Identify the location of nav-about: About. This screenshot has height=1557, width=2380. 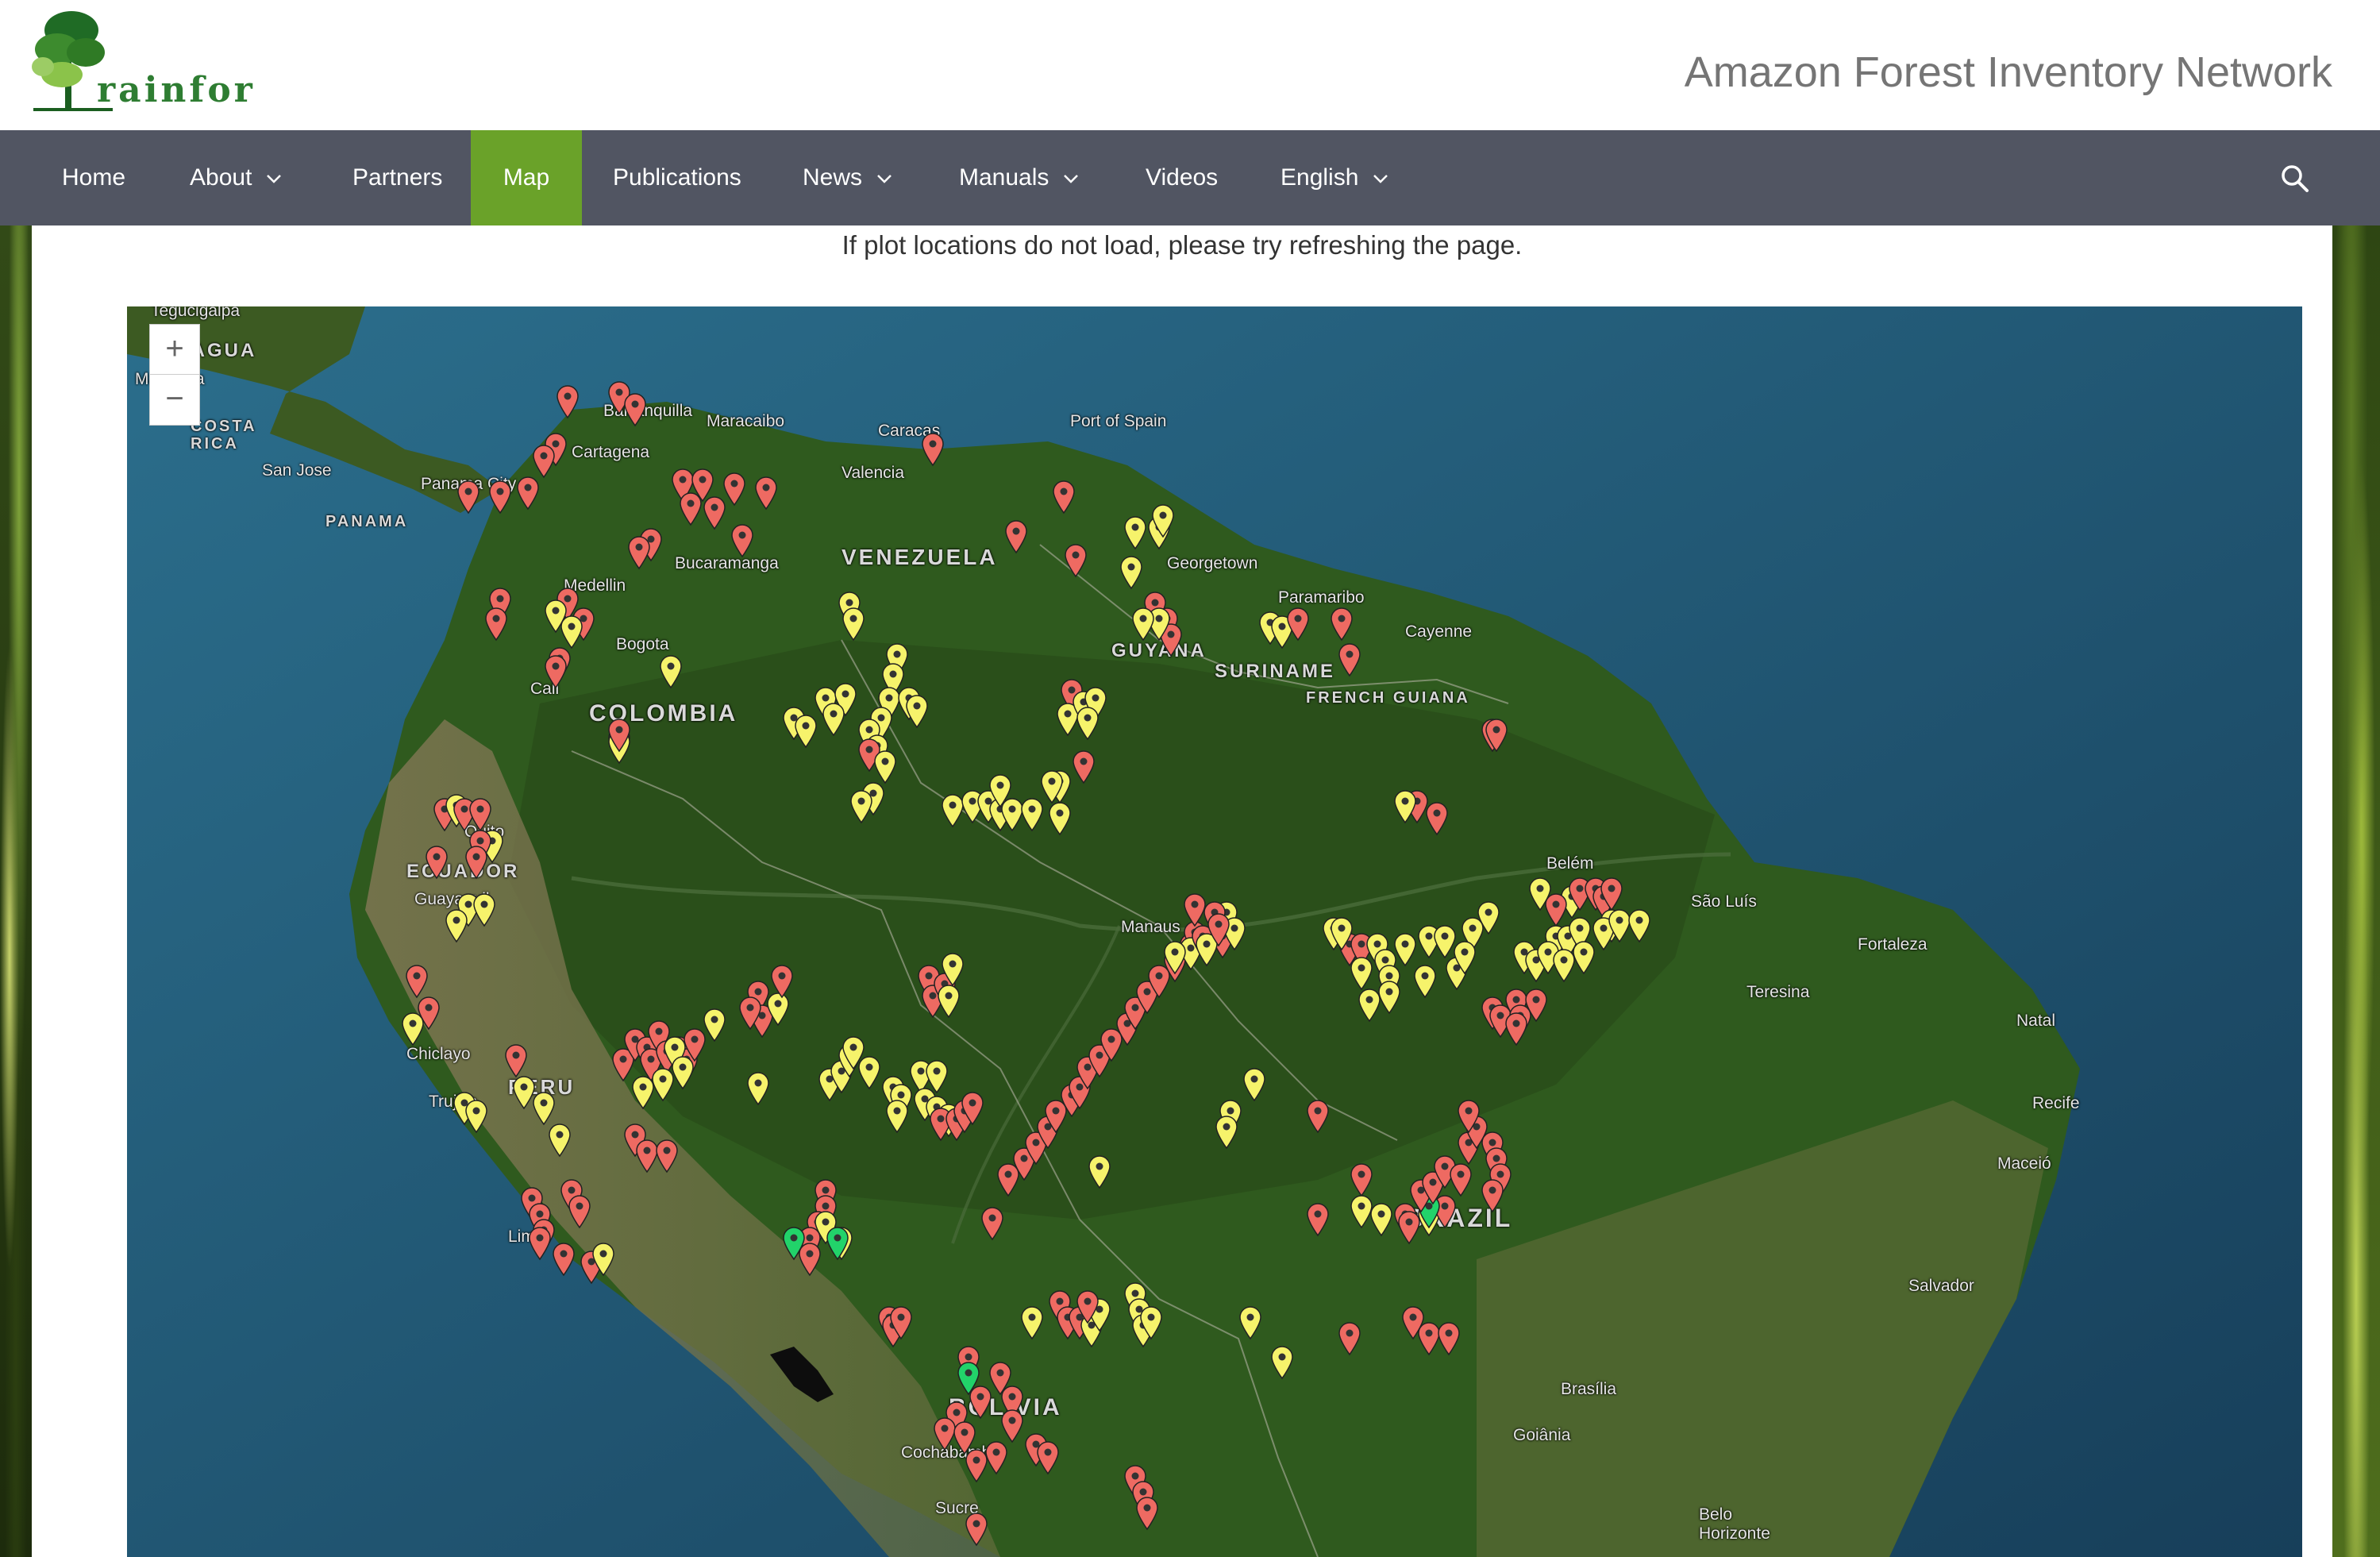
(236, 177).